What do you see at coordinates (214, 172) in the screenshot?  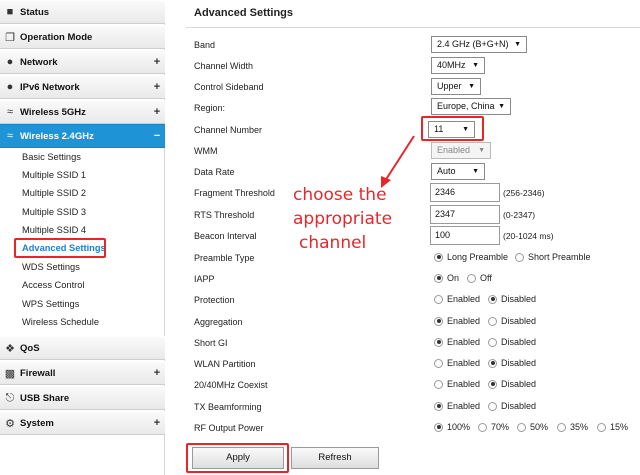 I see `data-rate-label: Data Rate` at bounding box center [214, 172].